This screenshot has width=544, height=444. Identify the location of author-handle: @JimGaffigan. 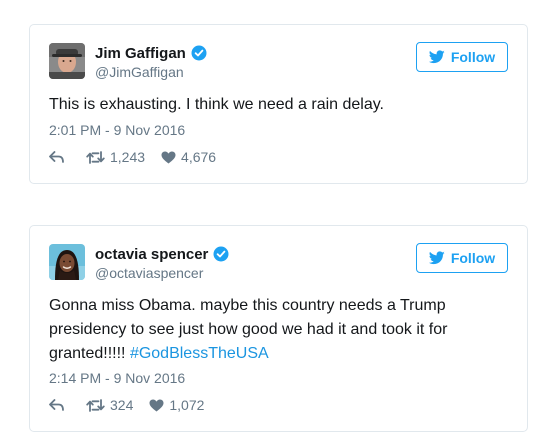
(151, 72).